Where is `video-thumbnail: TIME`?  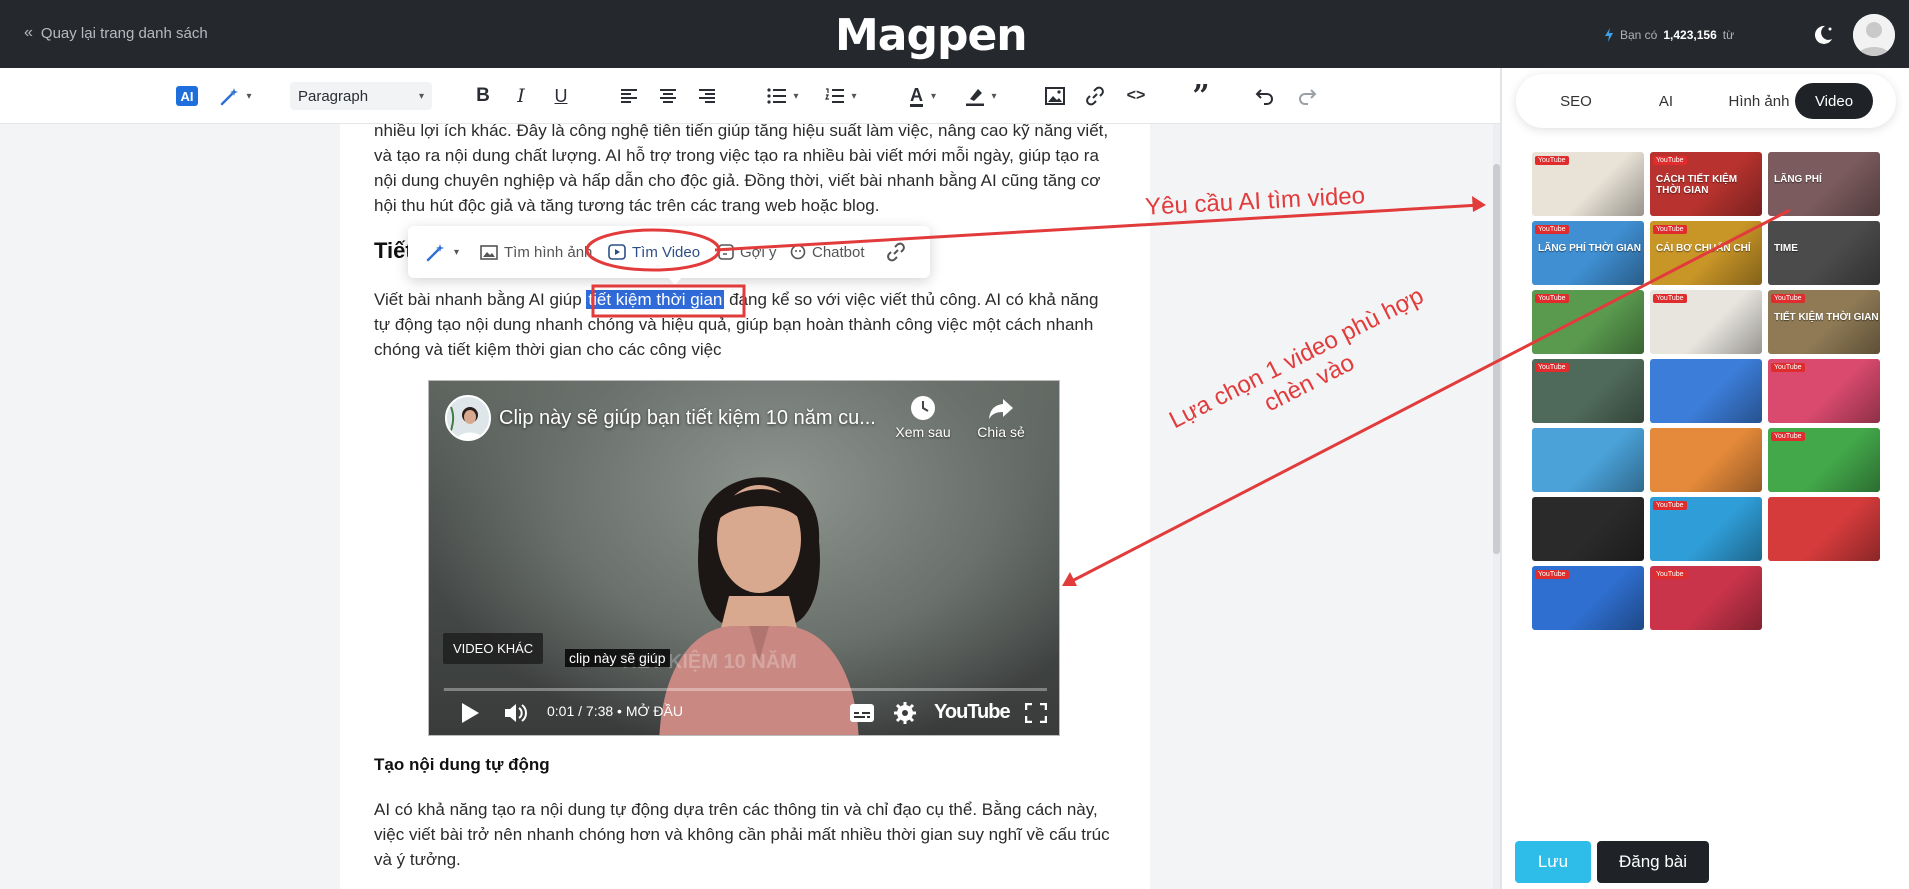
video-thumbnail: TIME is located at coordinates (1824, 253).